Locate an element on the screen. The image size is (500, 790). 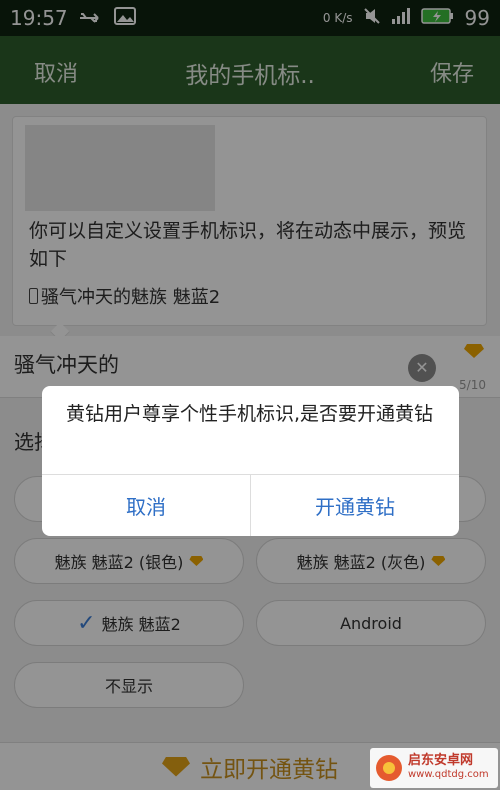
watermark-logo-icon is located at coordinates (389, 768).